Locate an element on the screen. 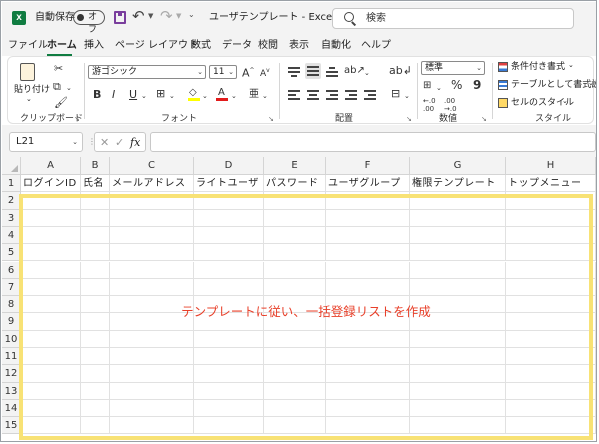  row-header-8: 8 is located at coordinates (11, 305).